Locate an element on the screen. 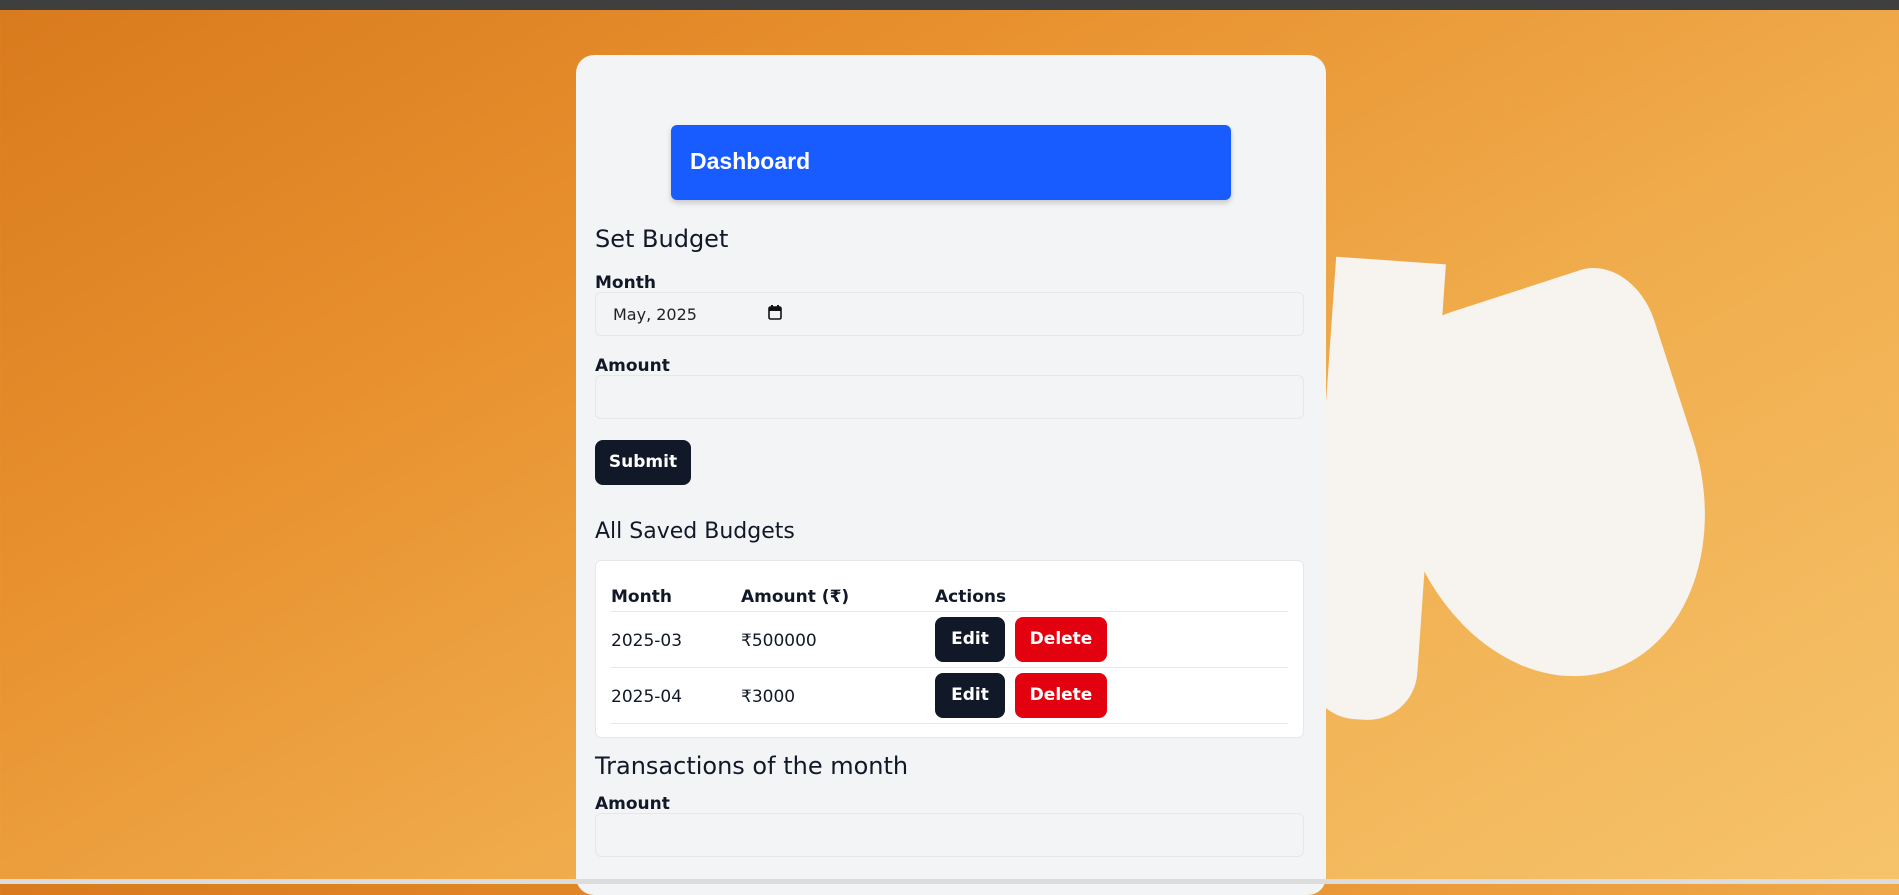  amount-input is located at coordinates (949, 397).